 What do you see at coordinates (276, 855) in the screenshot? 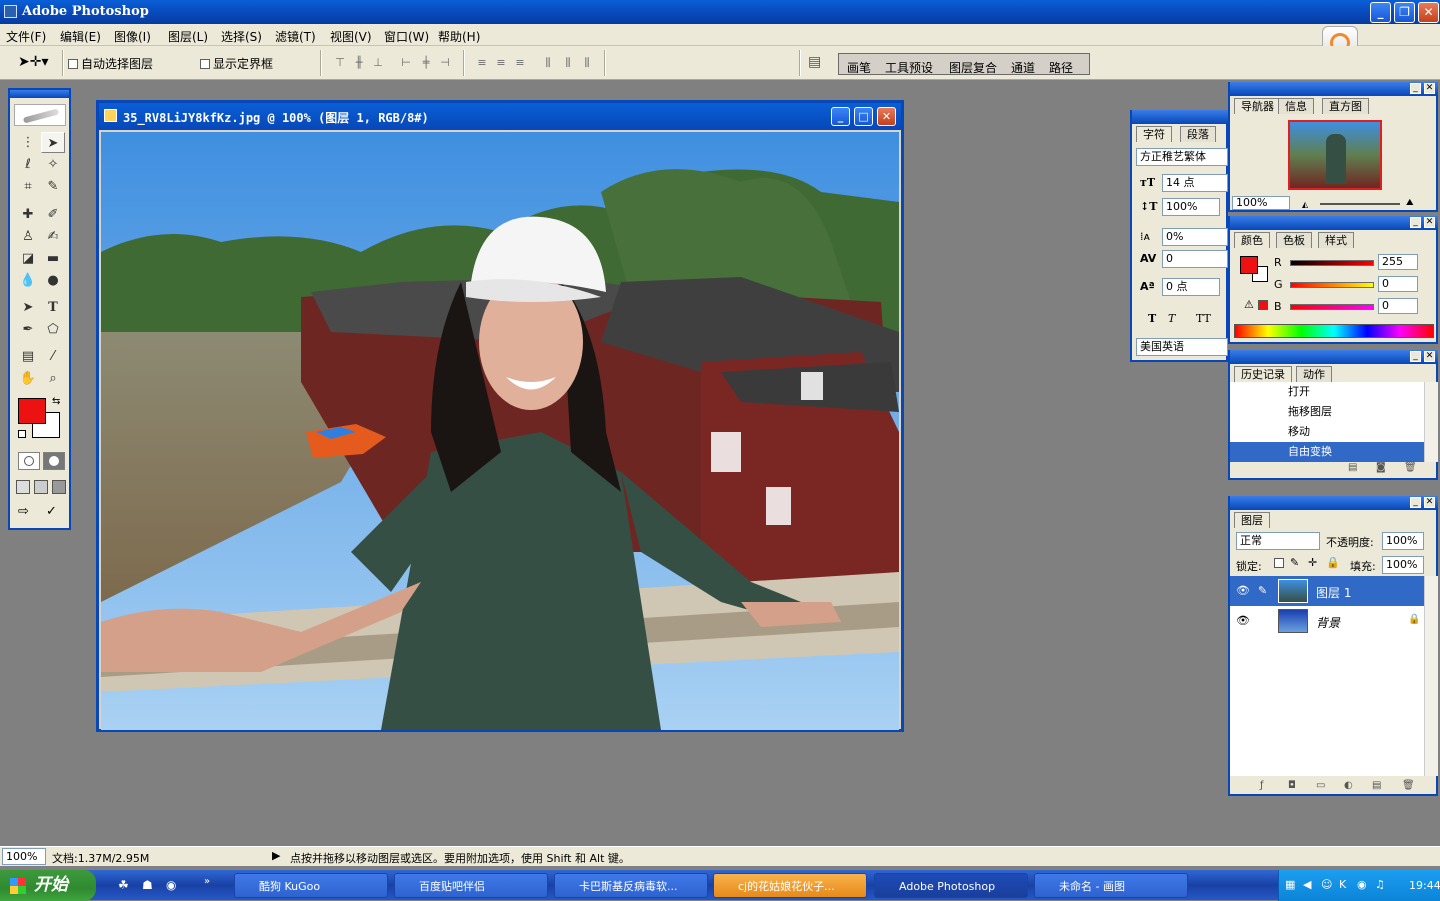
I see `status-menu-arrow-icon: ▶` at bounding box center [276, 855].